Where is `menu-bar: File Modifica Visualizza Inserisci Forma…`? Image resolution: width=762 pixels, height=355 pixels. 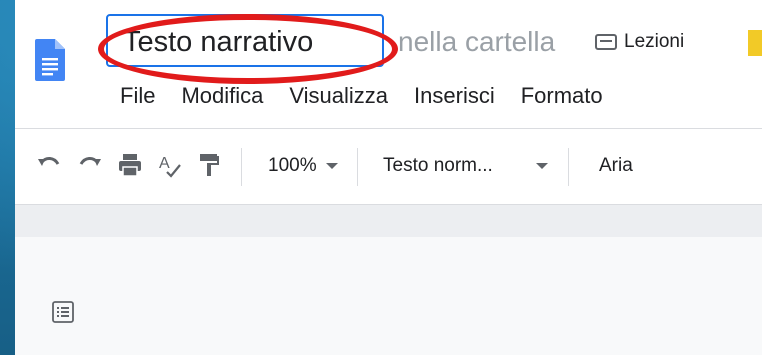
menu-bar: File Modifica Visualizza Inserisci Forma… is located at coordinates (361, 96).